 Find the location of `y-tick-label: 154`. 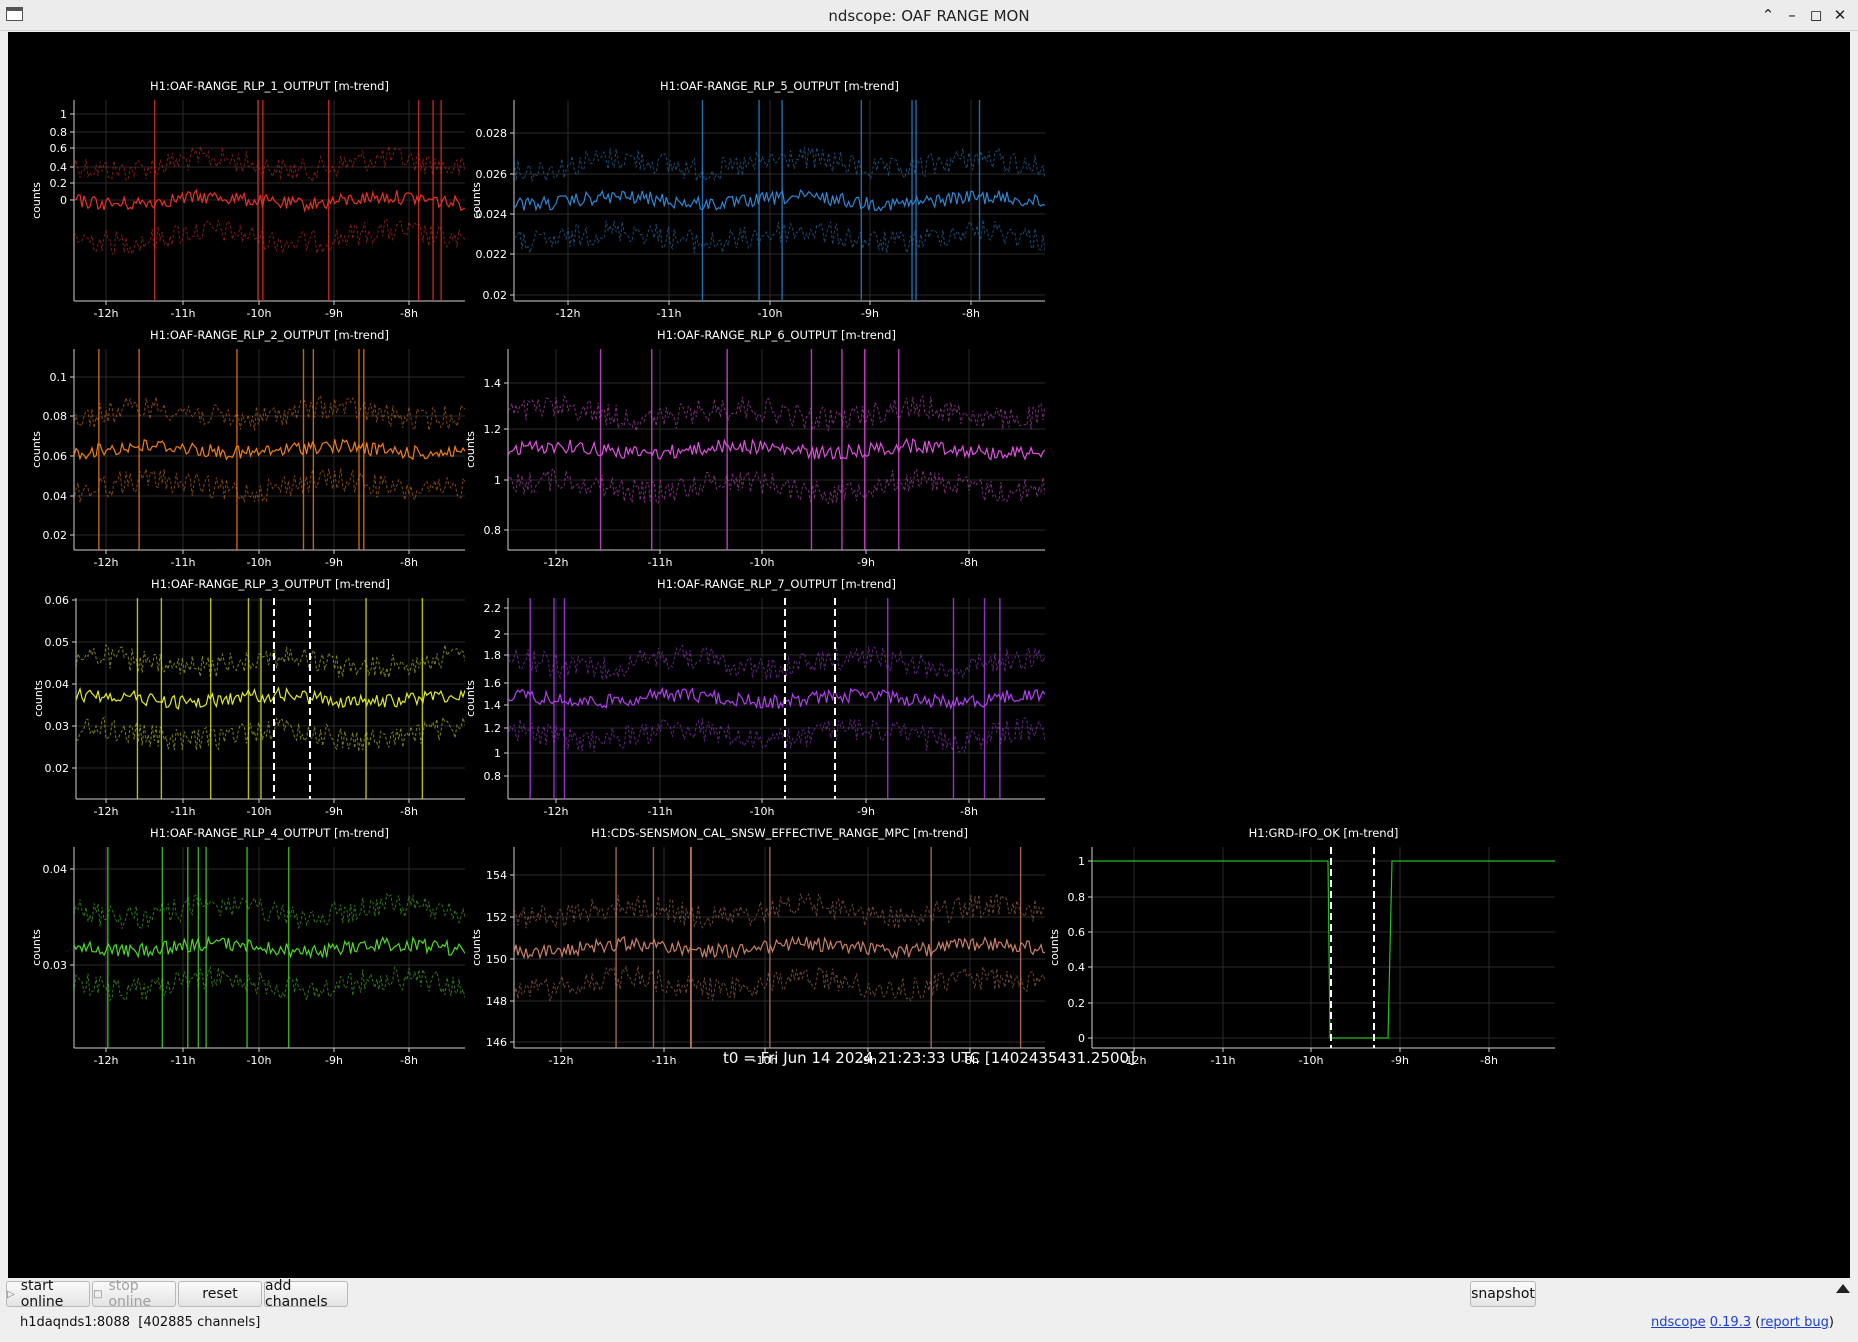

y-tick-label: 154 is located at coordinates (496, 875).